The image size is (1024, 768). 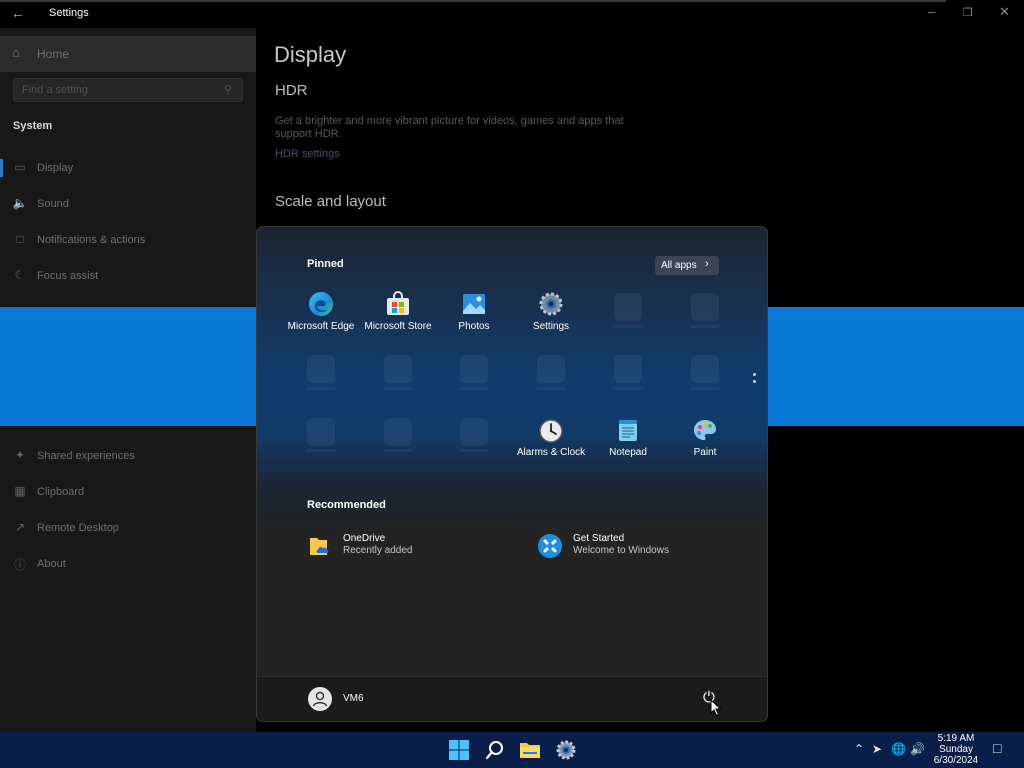 I want to click on paint-icon, so click(x=705, y=430).